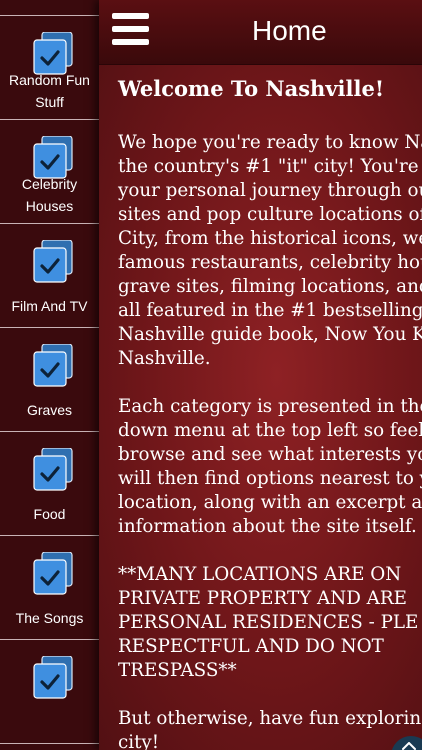 The width and height of the screenshot is (422, 750). I want to click on text-line: famous restaurants, celebrity hou, so click(270, 262).